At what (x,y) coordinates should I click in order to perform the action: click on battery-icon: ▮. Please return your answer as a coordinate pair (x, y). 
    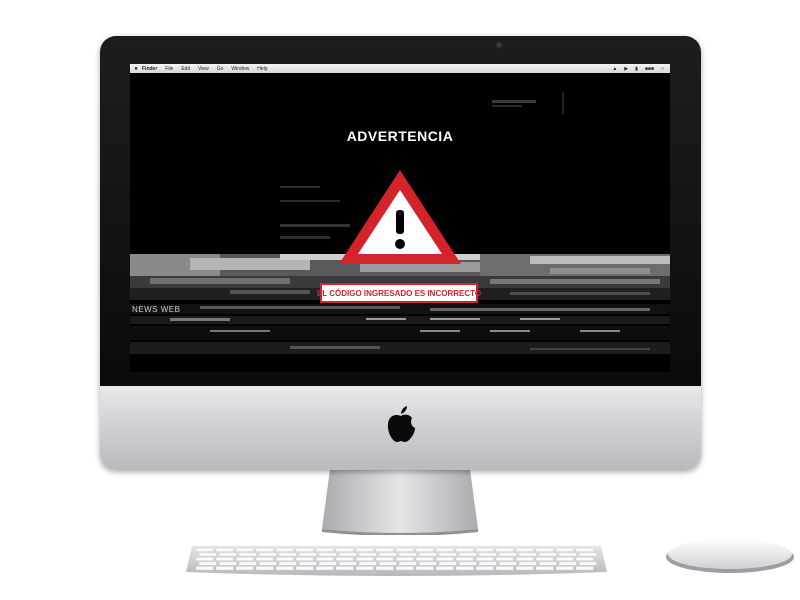
    Looking at the image, I should click on (636, 69).